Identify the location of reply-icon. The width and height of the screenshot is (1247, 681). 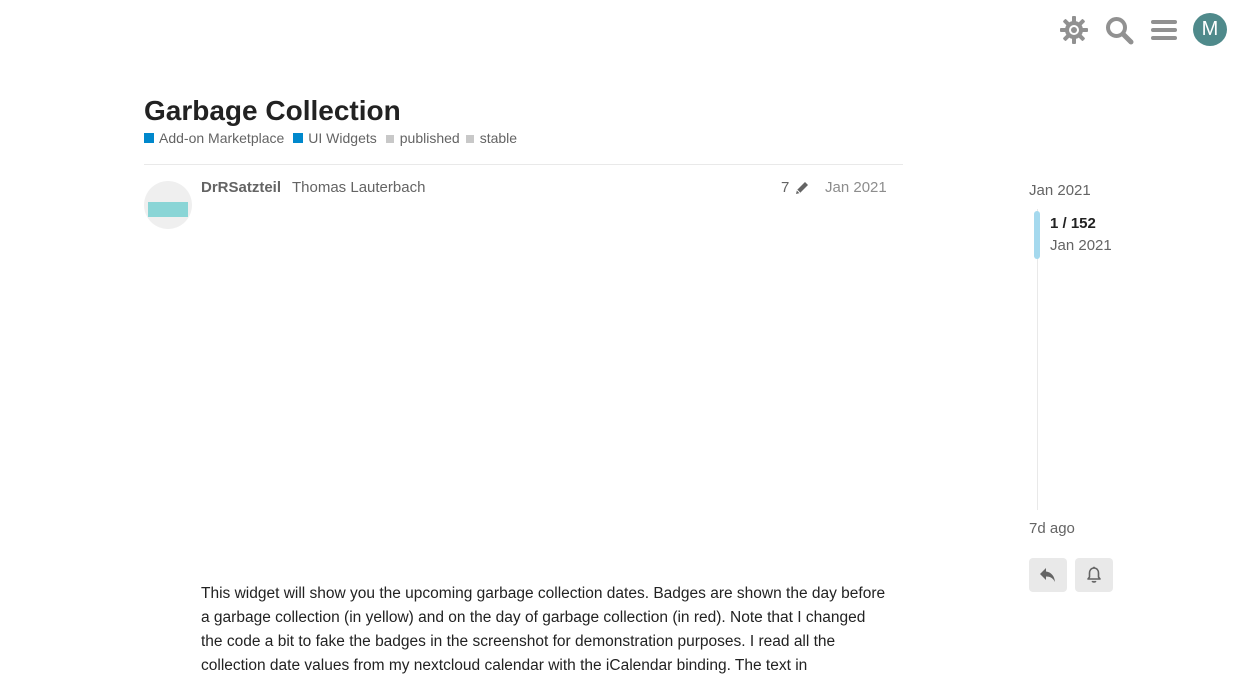
(1047, 575).